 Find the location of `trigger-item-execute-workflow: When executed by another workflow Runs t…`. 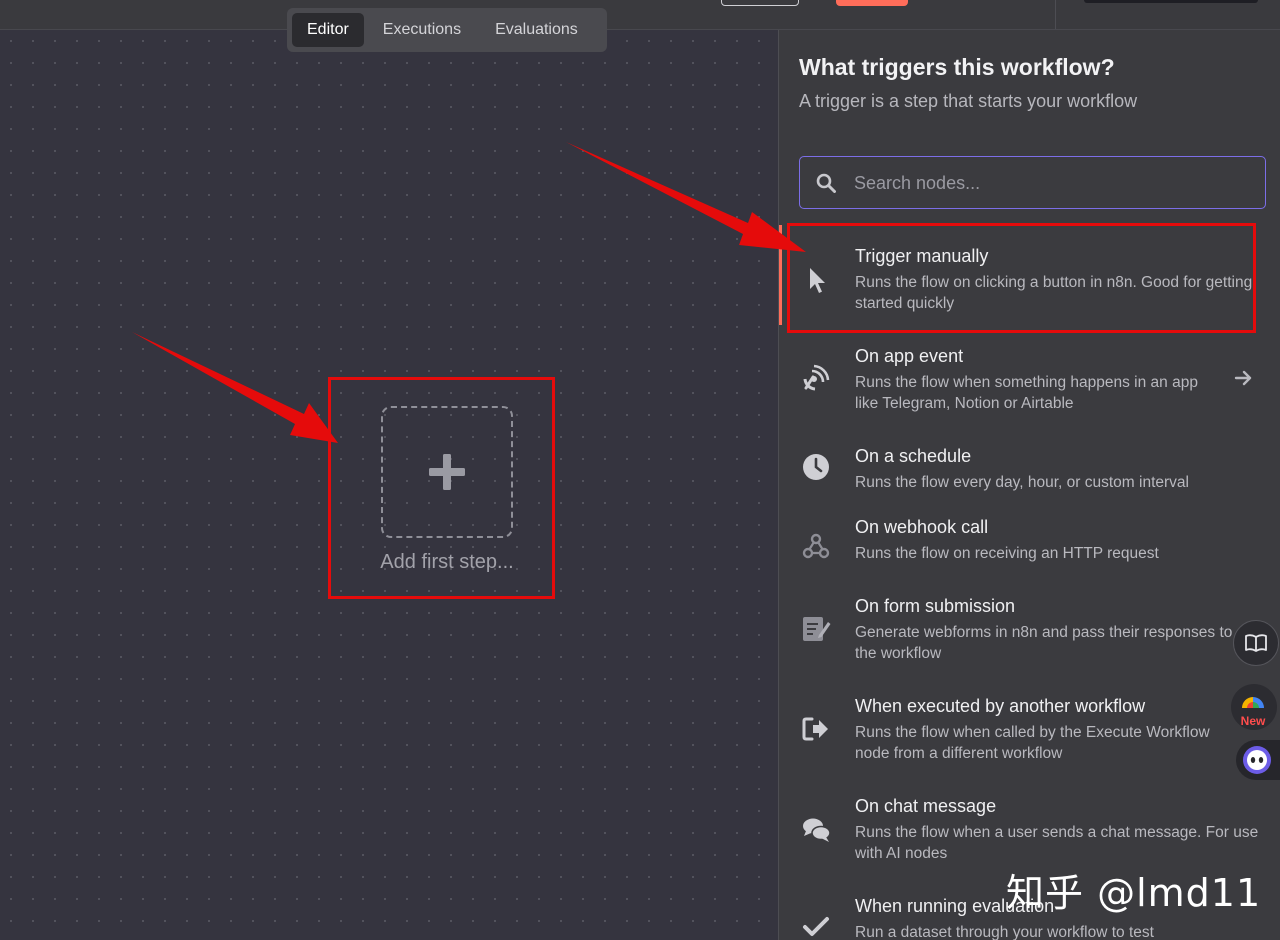

trigger-item-execute-workflow: When executed by another workflow Runs t… is located at coordinates (1029, 735).